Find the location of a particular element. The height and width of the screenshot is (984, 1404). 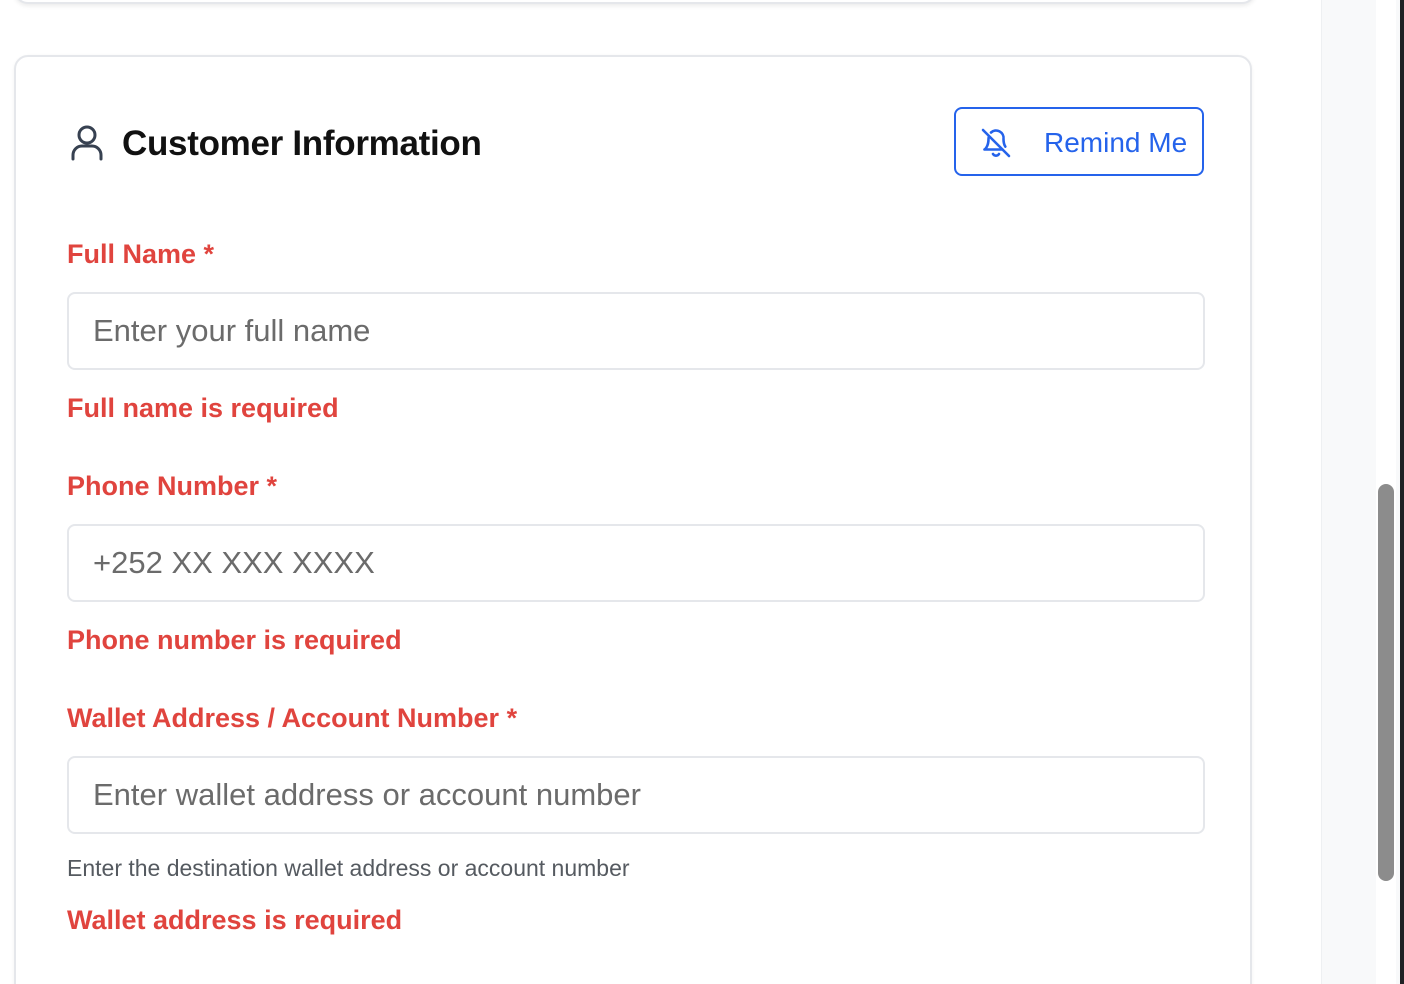

scrollbar-thumb is located at coordinates (1386, 682).